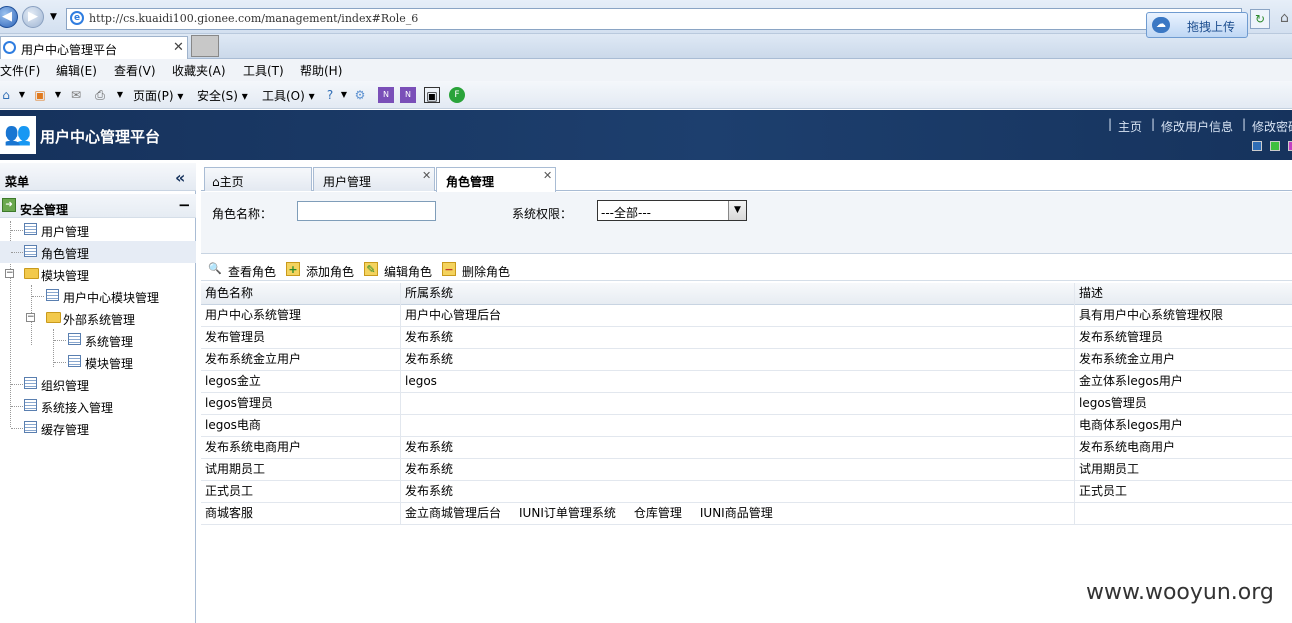 The width and height of the screenshot is (1292, 623). Describe the element at coordinates (222, 95) in the screenshot. I see `safety-menu: 安全(S) ▾` at that location.